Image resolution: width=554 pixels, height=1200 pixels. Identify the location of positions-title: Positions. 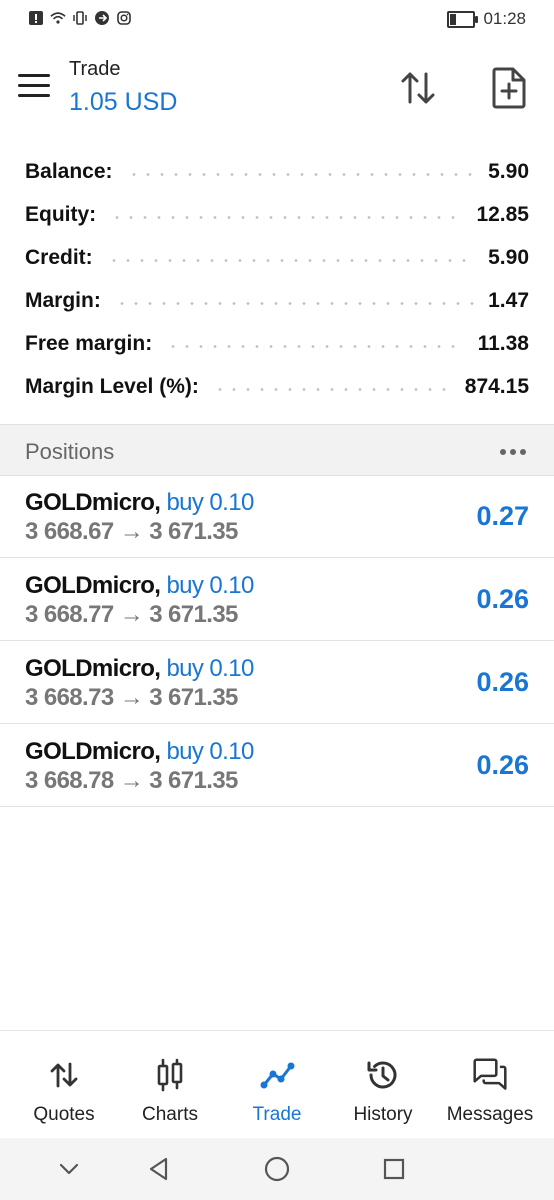
(70, 451).